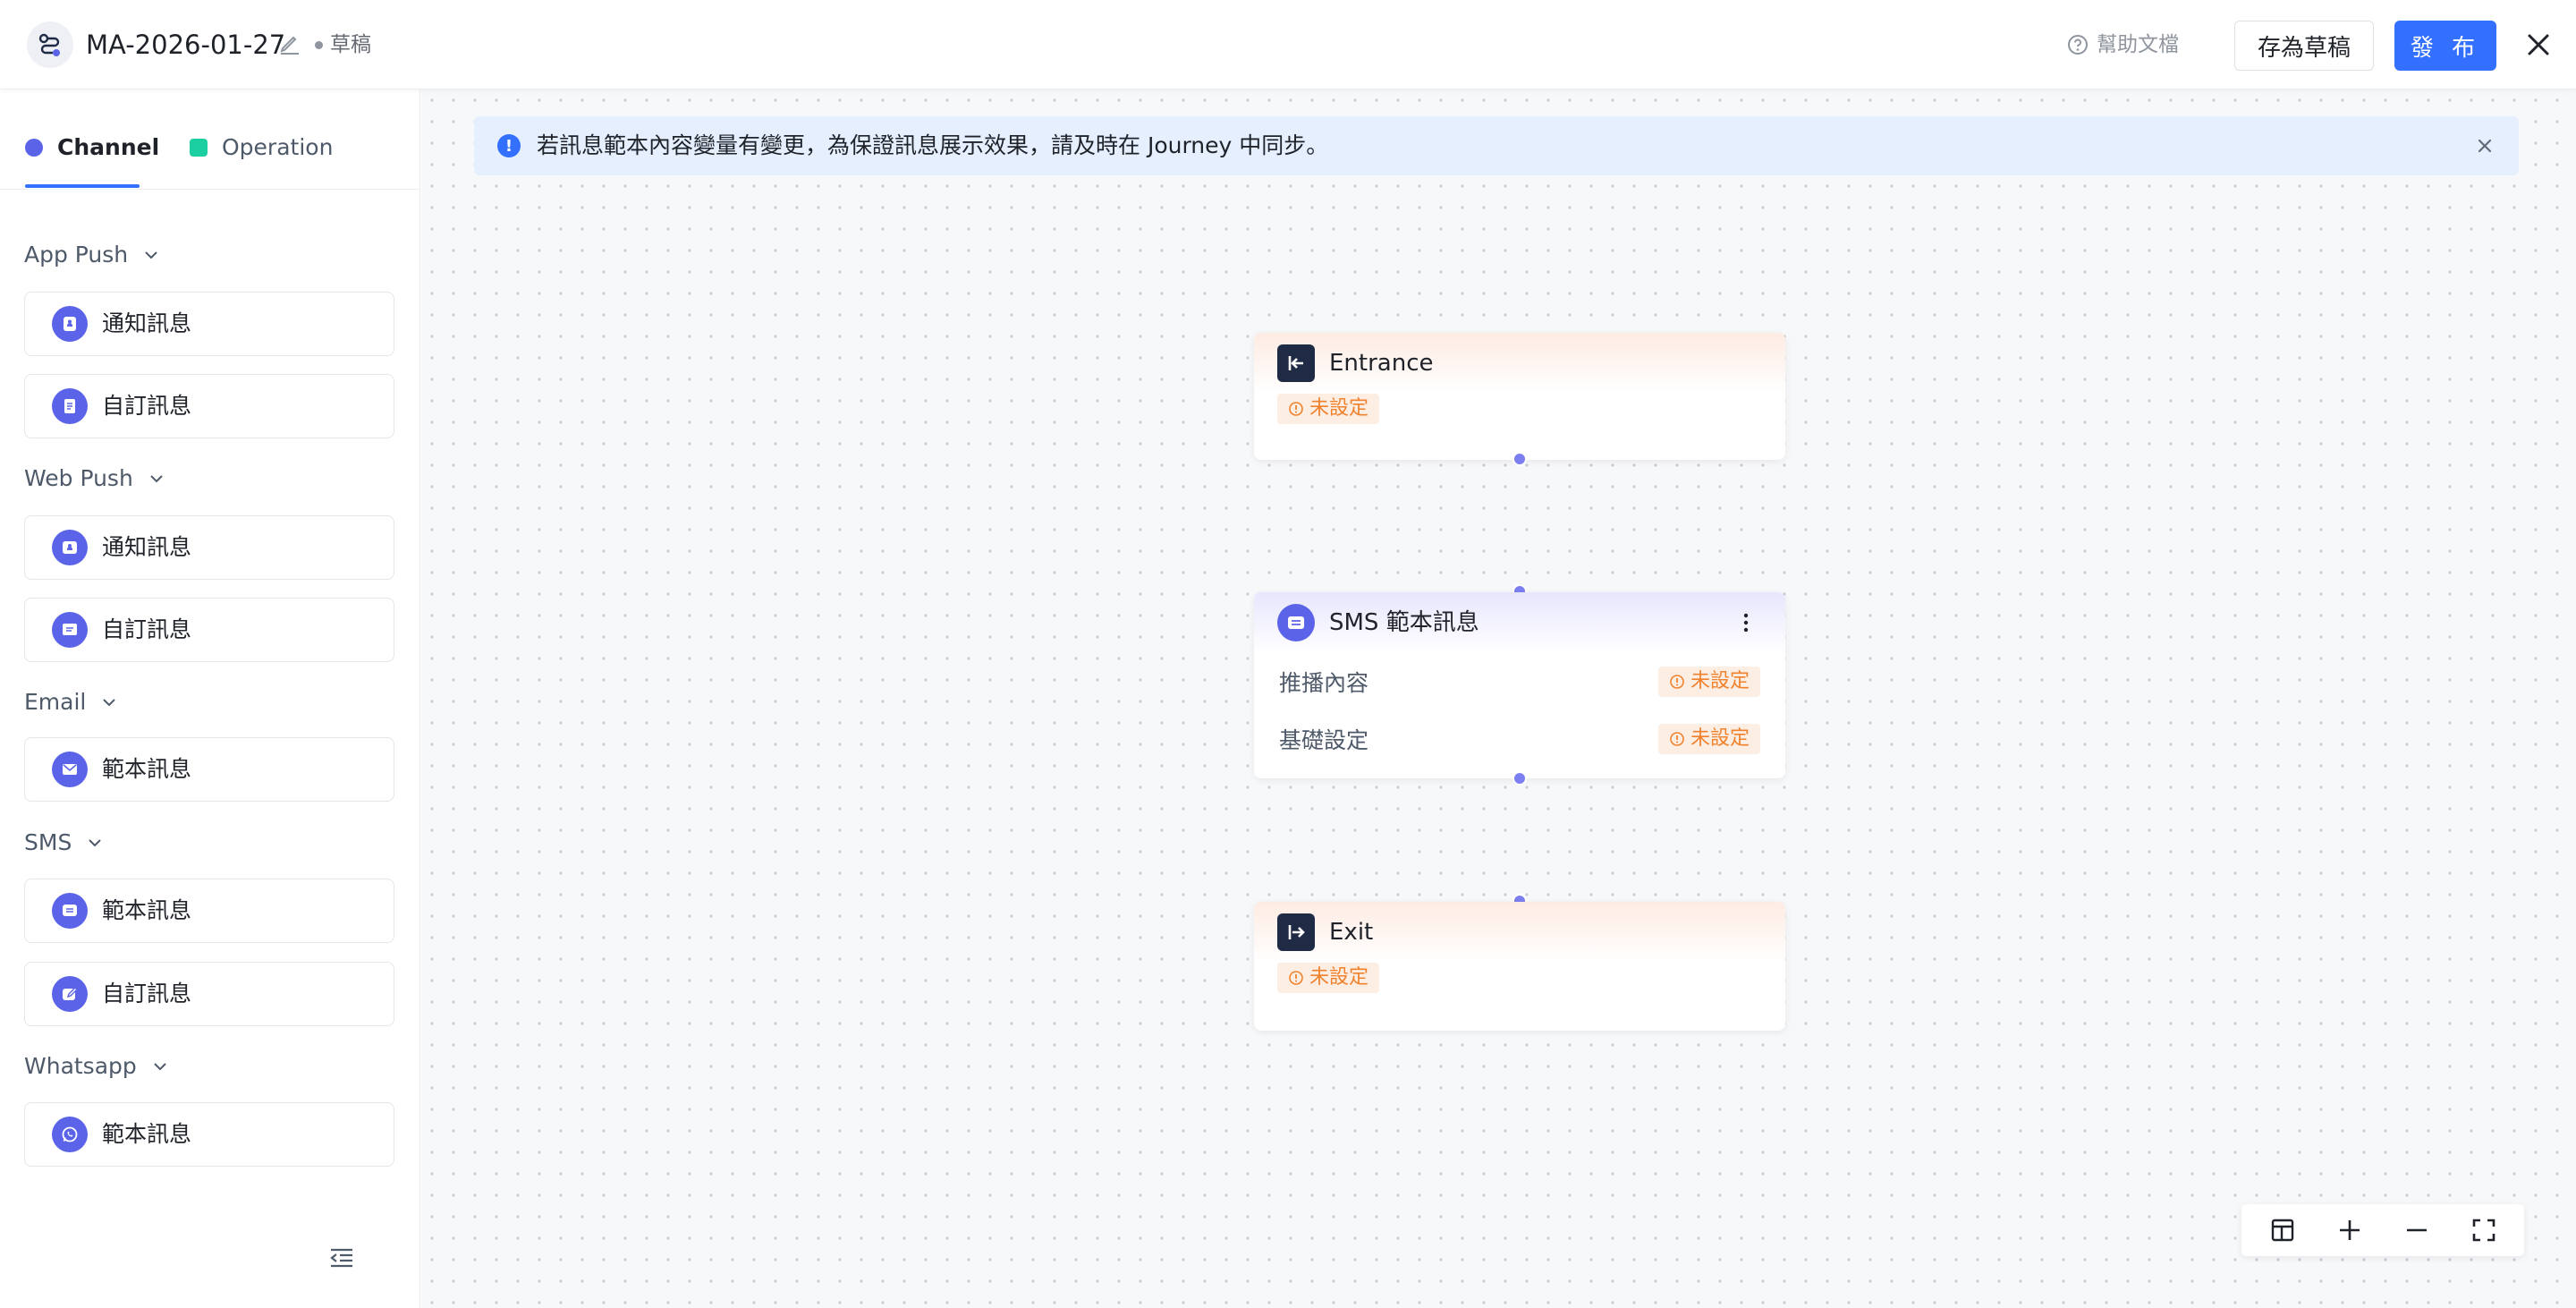 Image resolution: width=2576 pixels, height=1308 pixels. I want to click on operation-dot-icon, so click(199, 148).